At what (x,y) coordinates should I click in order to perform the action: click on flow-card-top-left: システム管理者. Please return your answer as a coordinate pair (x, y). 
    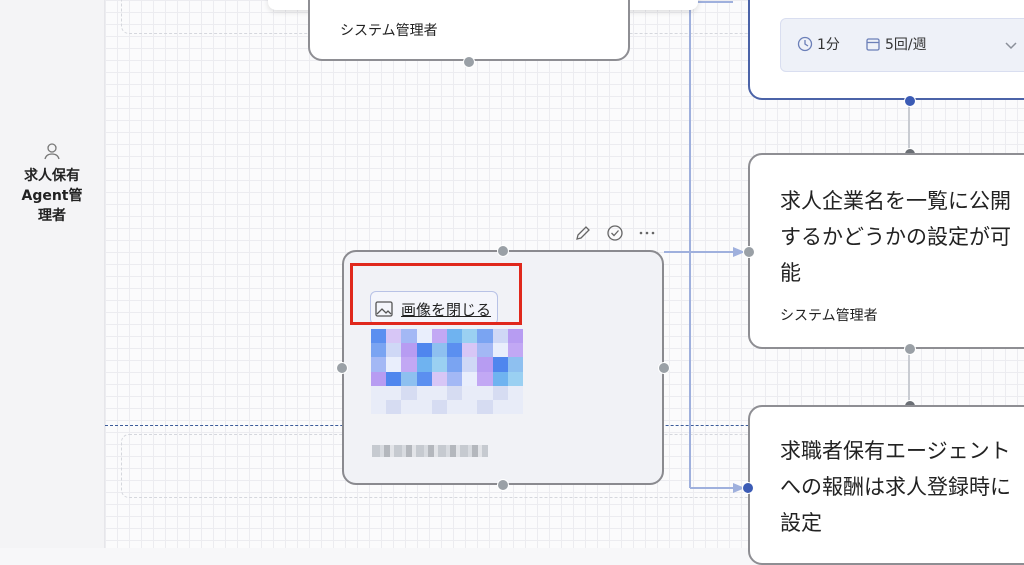
    Looking at the image, I should click on (469, 30).